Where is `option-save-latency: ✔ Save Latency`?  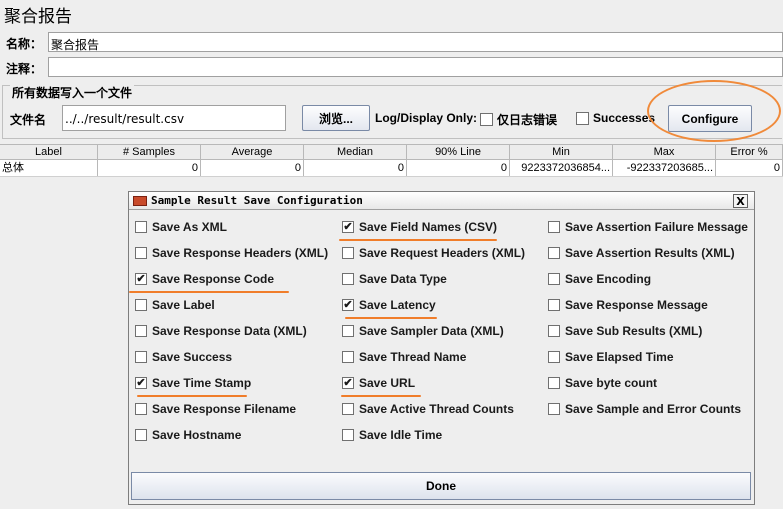 option-save-latency: ✔ Save Latency is located at coordinates (389, 305).